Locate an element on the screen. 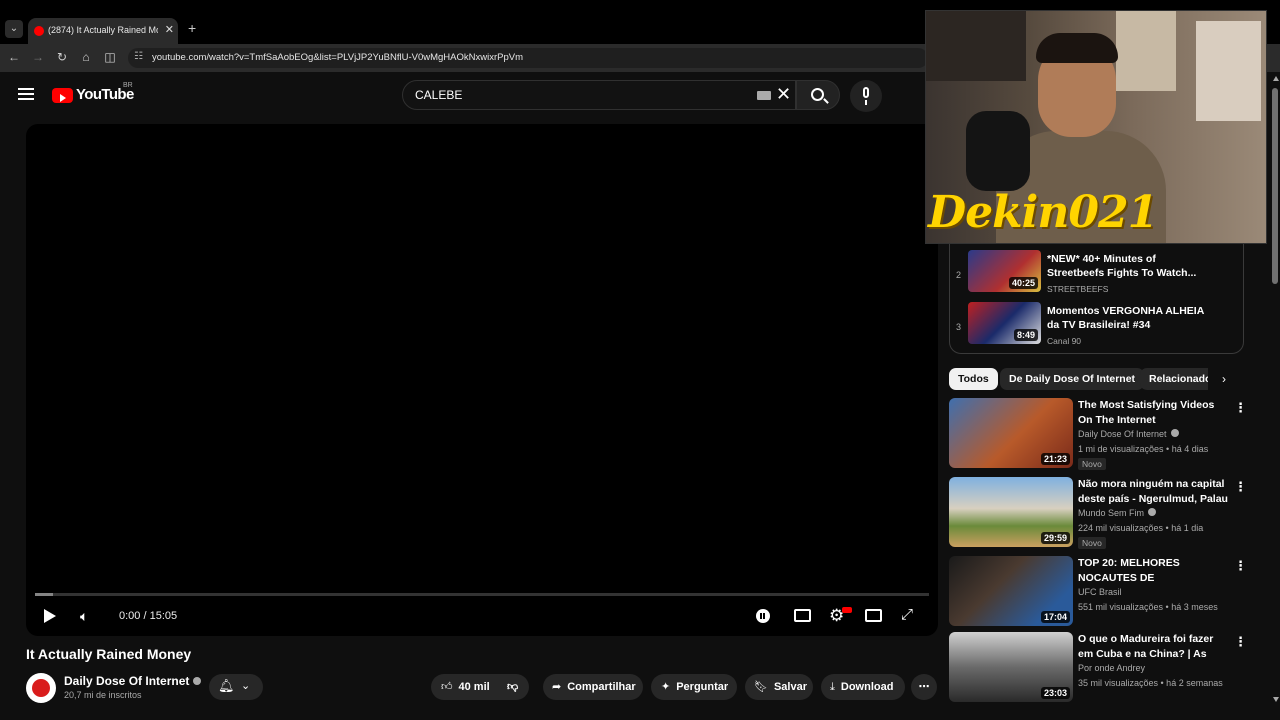 The image size is (1280, 720). keyboard-icon is located at coordinates (764, 95).